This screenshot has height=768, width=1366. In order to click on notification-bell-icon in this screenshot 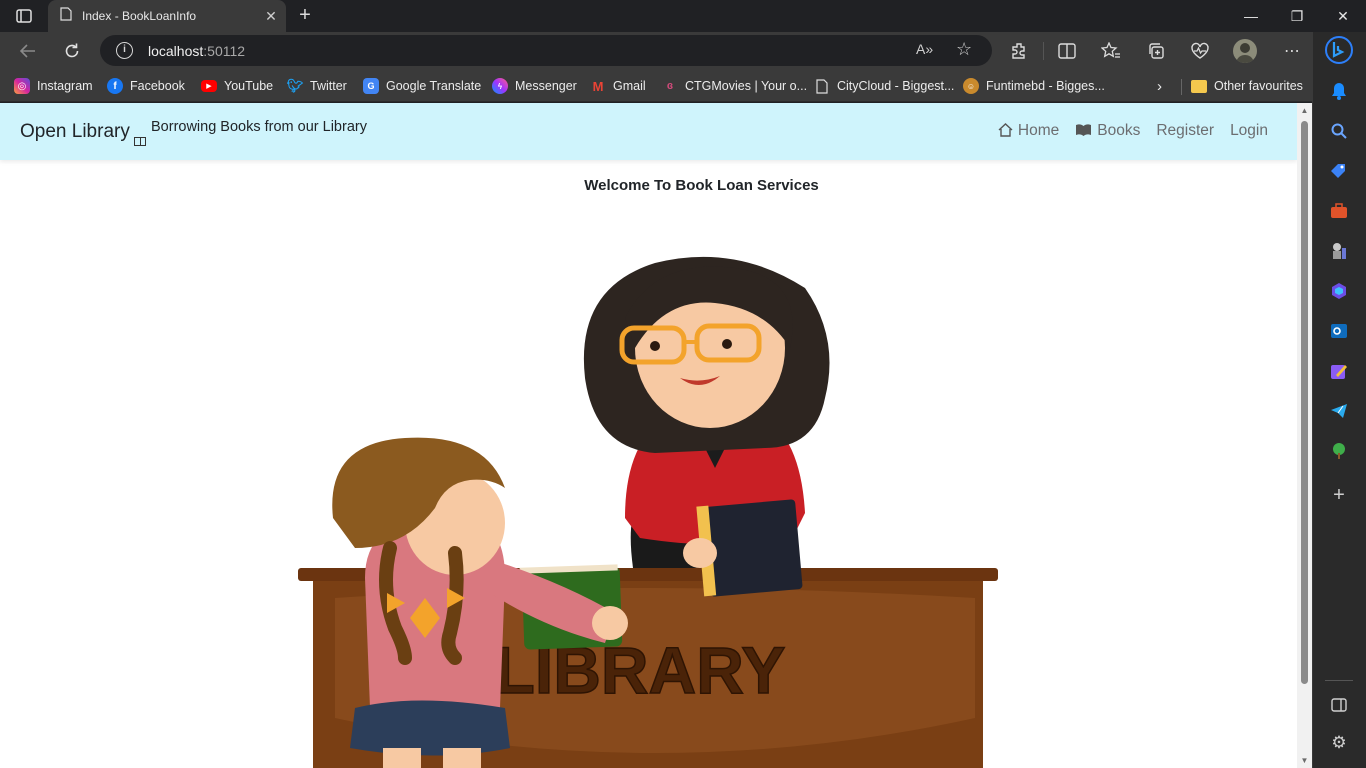, I will do `click(1339, 91)`.